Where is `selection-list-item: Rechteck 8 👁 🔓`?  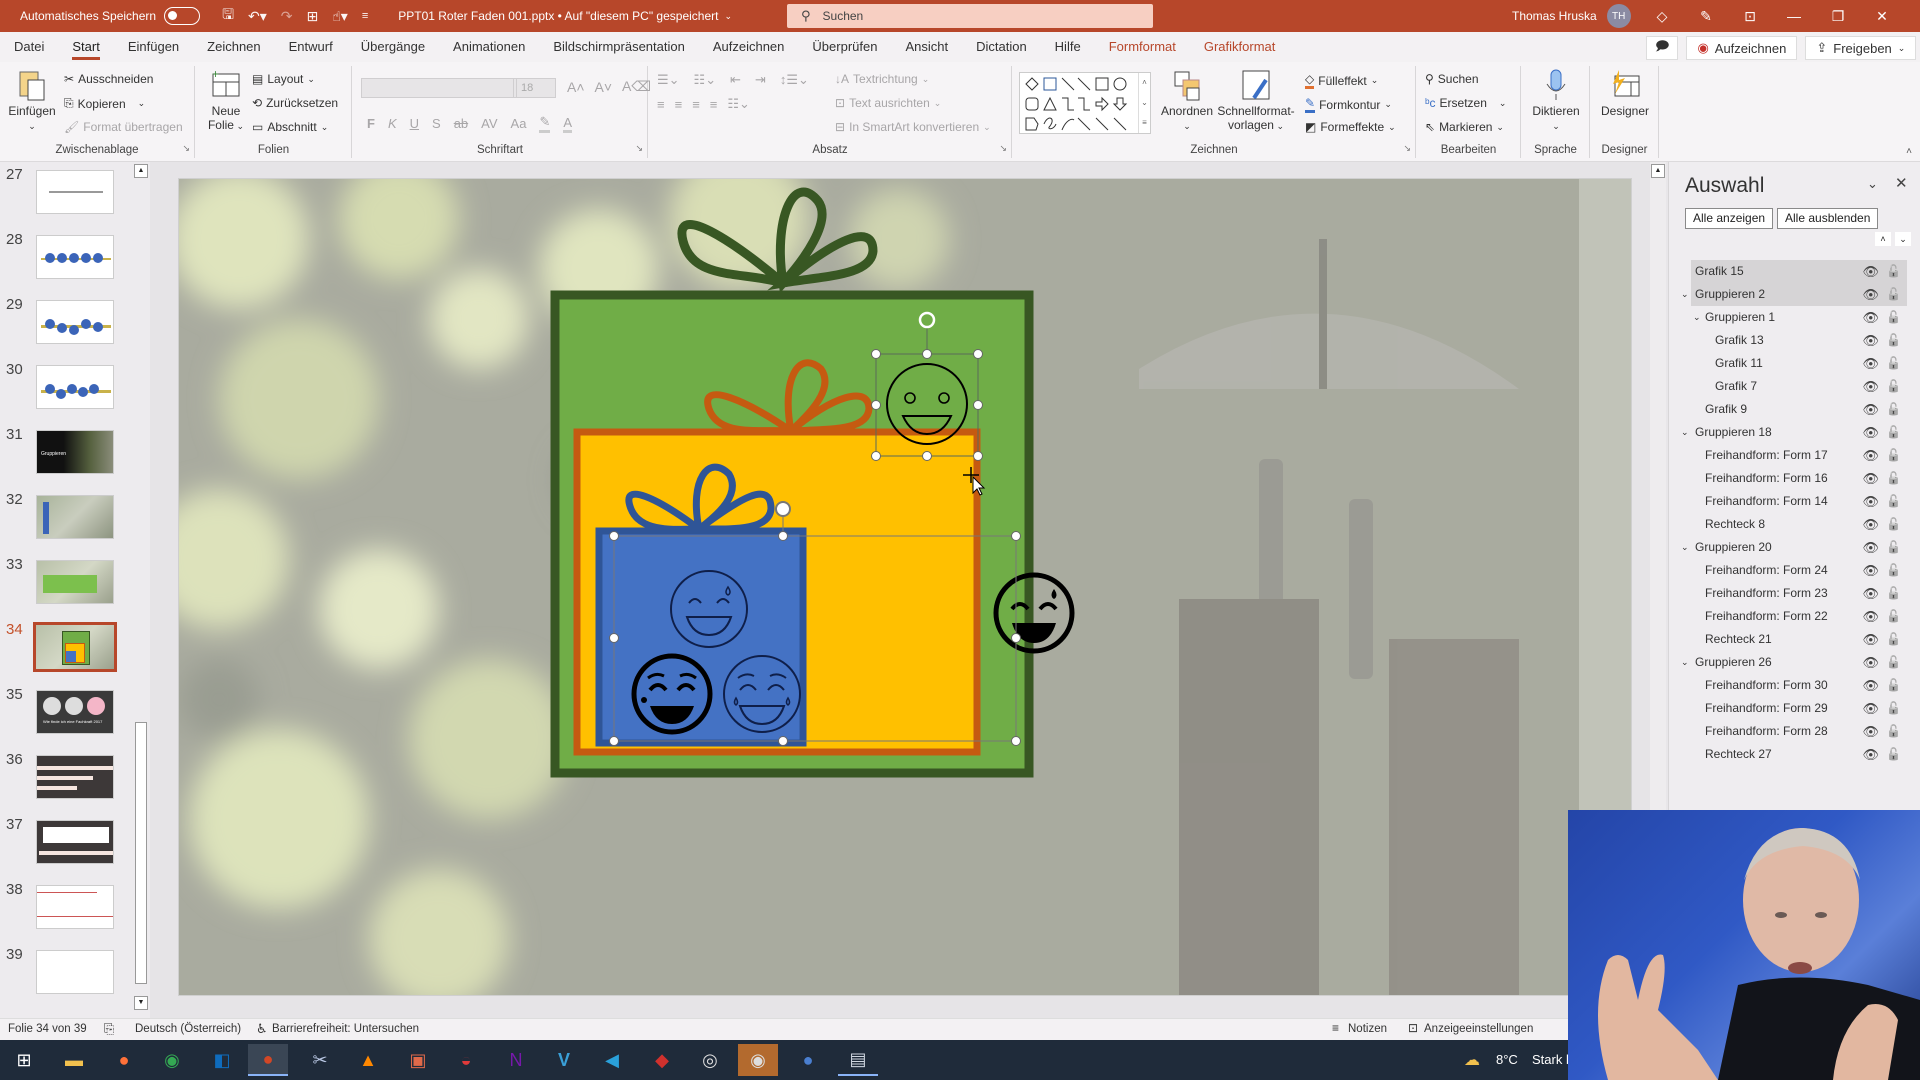 selection-list-item: Rechteck 8 👁 🔓 is located at coordinates (1799, 524).